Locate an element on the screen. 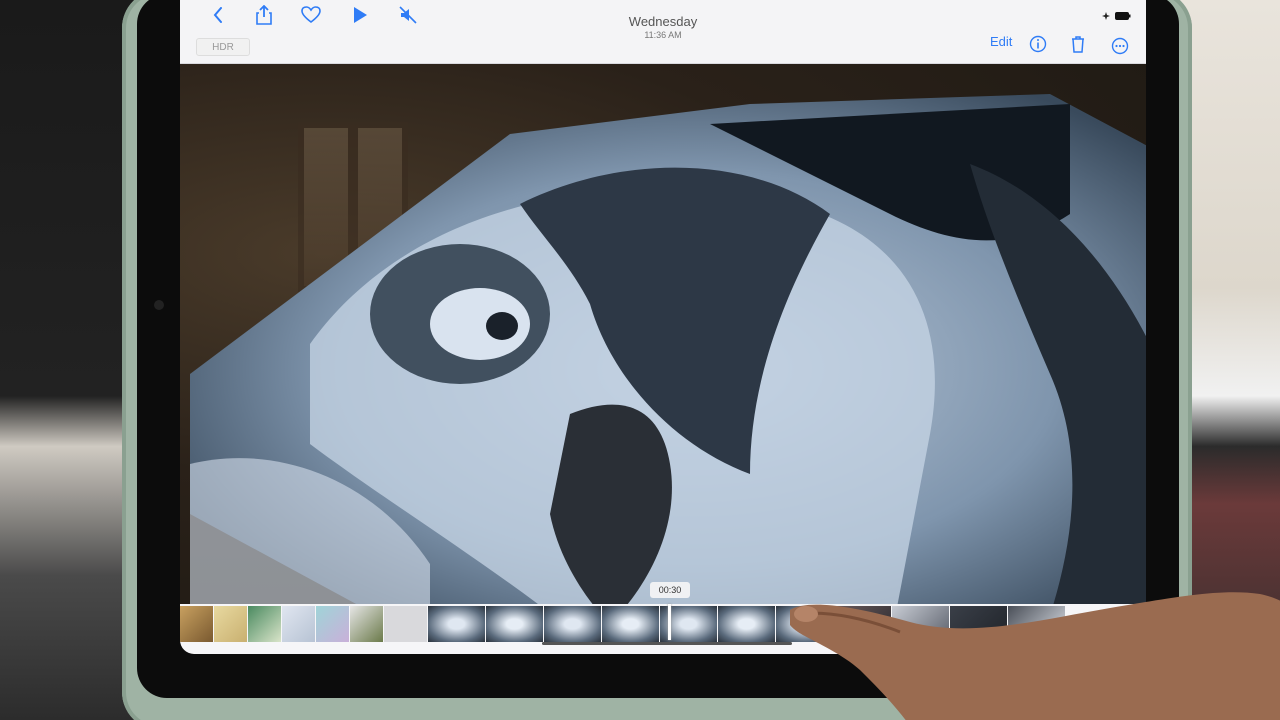  hdr-label: HDR is located at coordinates (223, 47).